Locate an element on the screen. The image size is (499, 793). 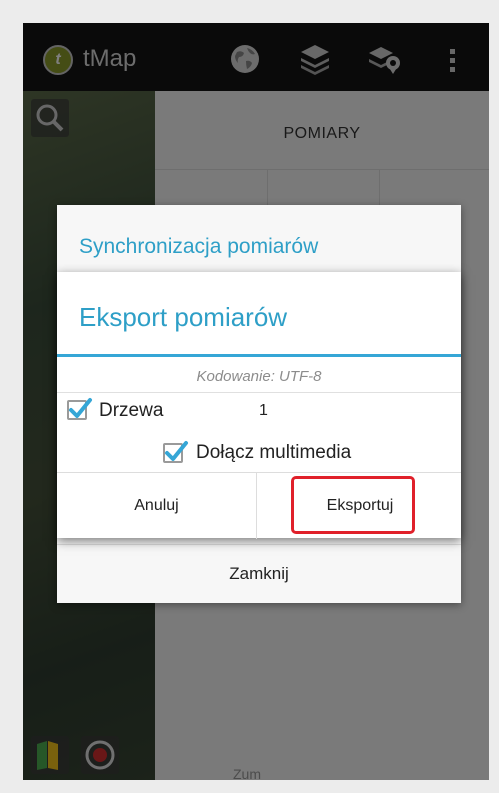
title-divider is located at coordinates (259, 355).